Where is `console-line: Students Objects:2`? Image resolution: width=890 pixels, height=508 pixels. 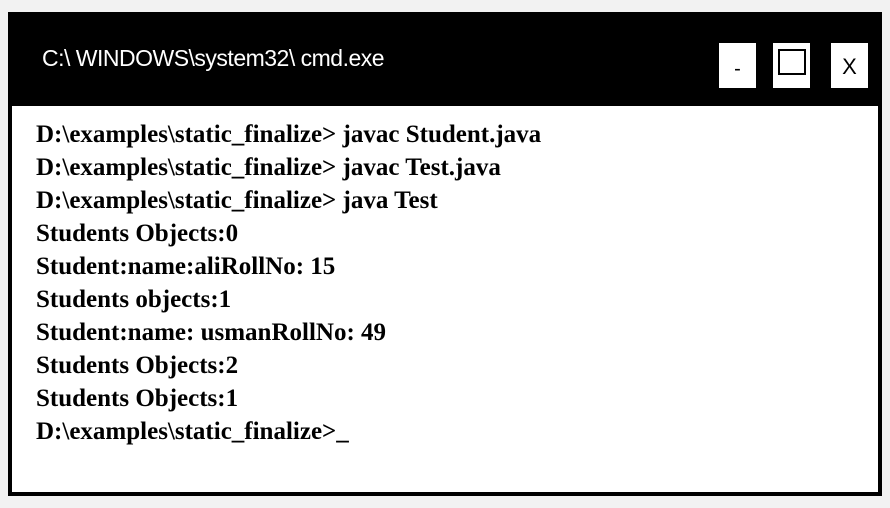
console-line: Students Objects:2 is located at coordinates (137, 365).